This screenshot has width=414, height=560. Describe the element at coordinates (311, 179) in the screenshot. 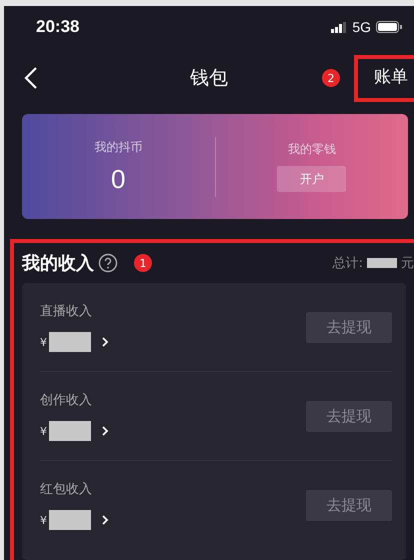

I see `open-account-button: 开户` at that location.